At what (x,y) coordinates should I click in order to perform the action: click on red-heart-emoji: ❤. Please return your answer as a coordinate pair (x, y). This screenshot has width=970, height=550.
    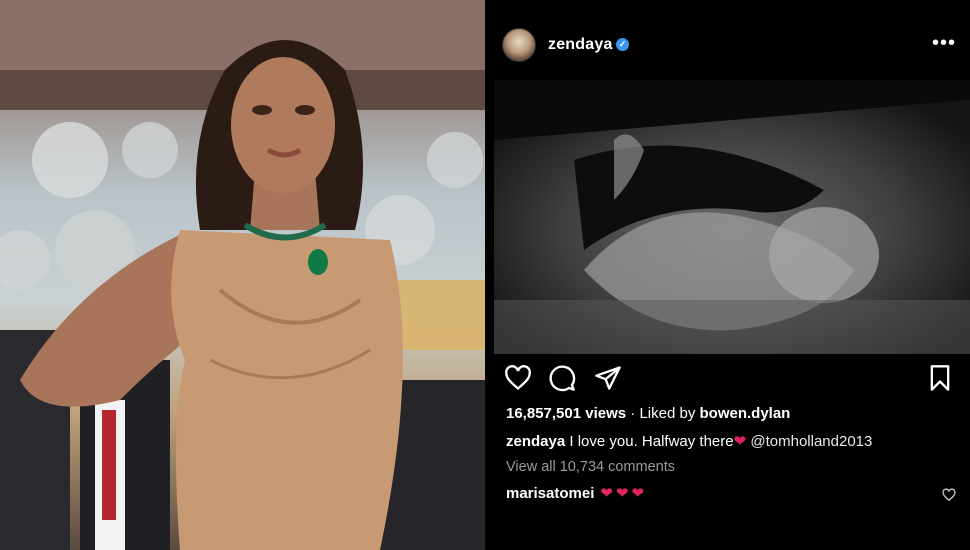
    Looking at the image, I should click on (740, 441).